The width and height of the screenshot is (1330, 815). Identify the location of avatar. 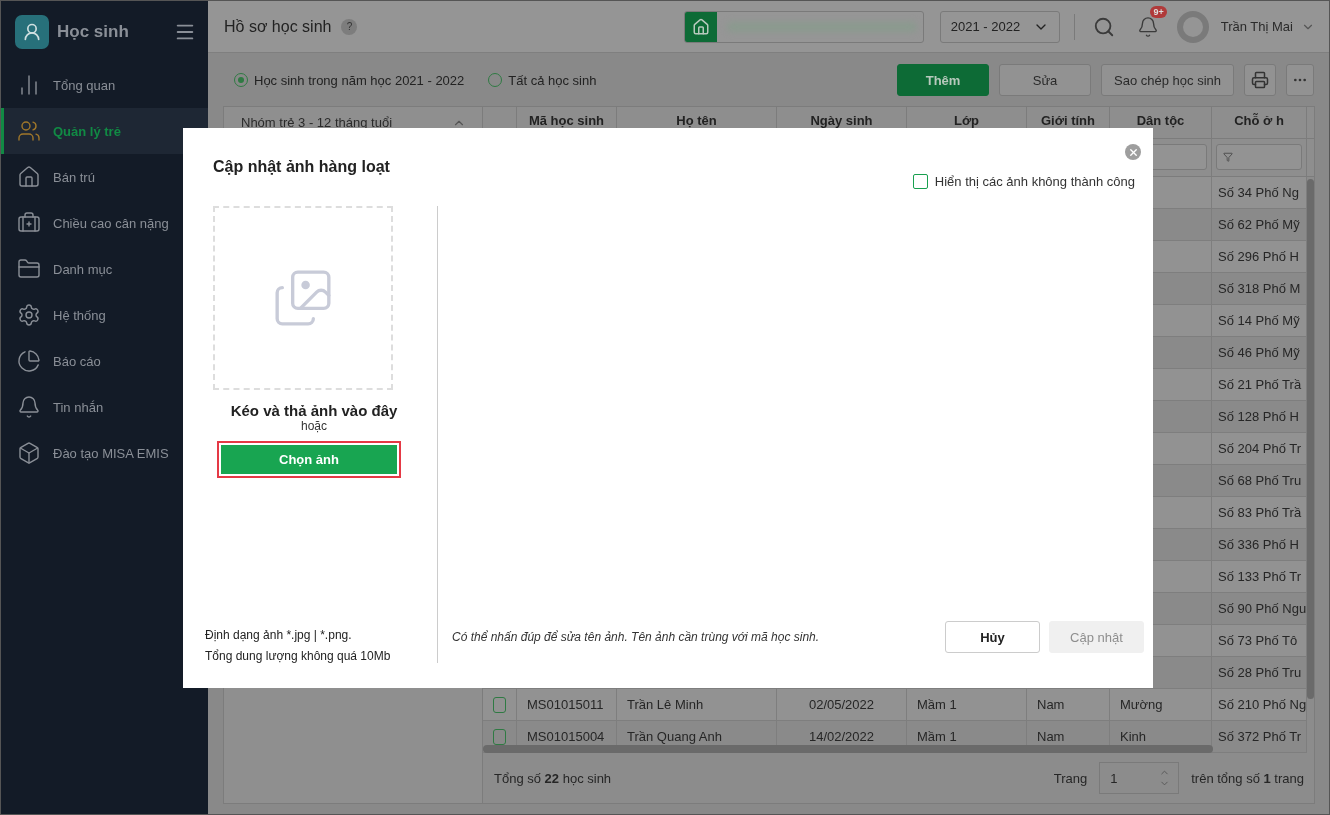
(1192, 26).